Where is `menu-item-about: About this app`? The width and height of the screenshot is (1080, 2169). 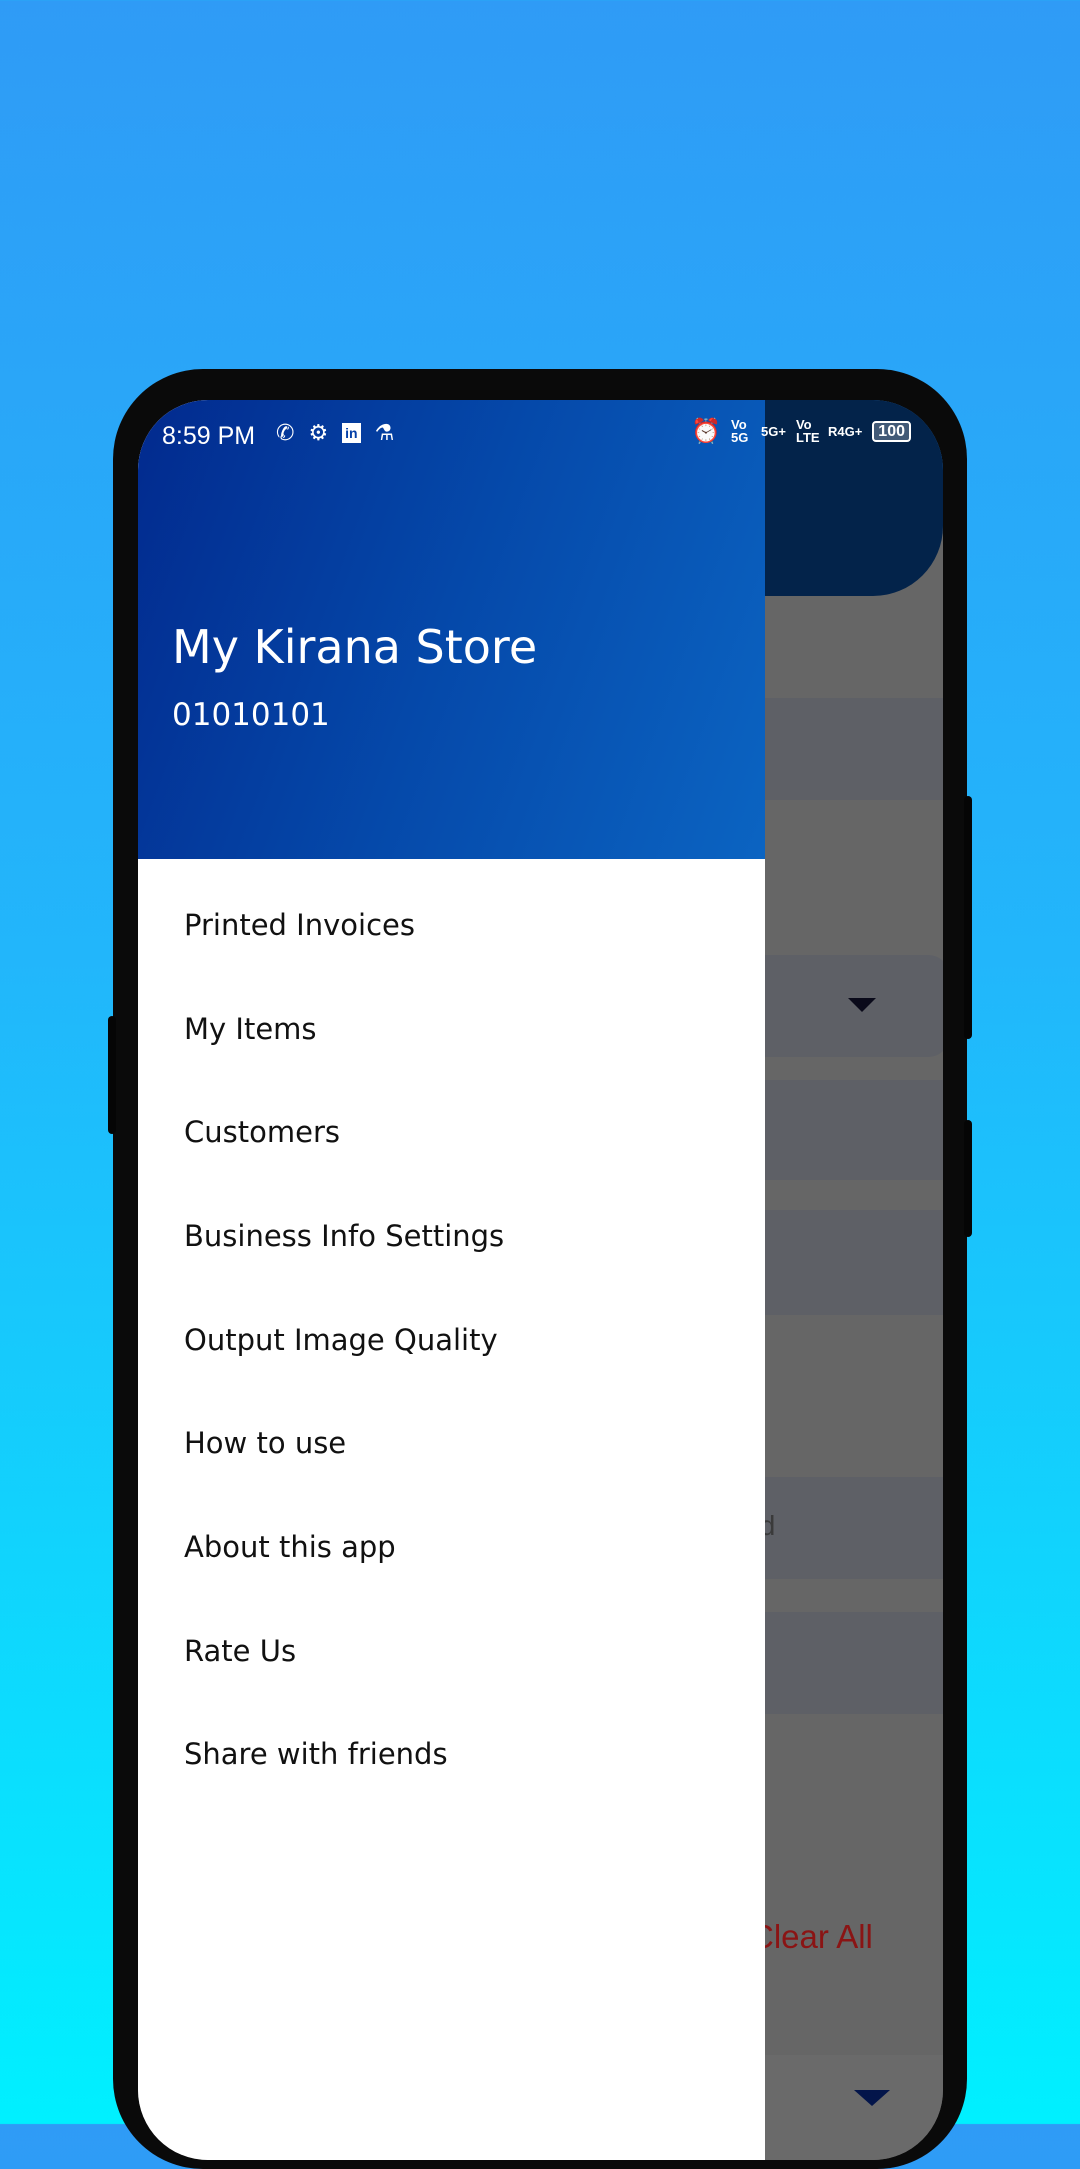
menu-item-about: About this app is located at coordinates (451, 1547).